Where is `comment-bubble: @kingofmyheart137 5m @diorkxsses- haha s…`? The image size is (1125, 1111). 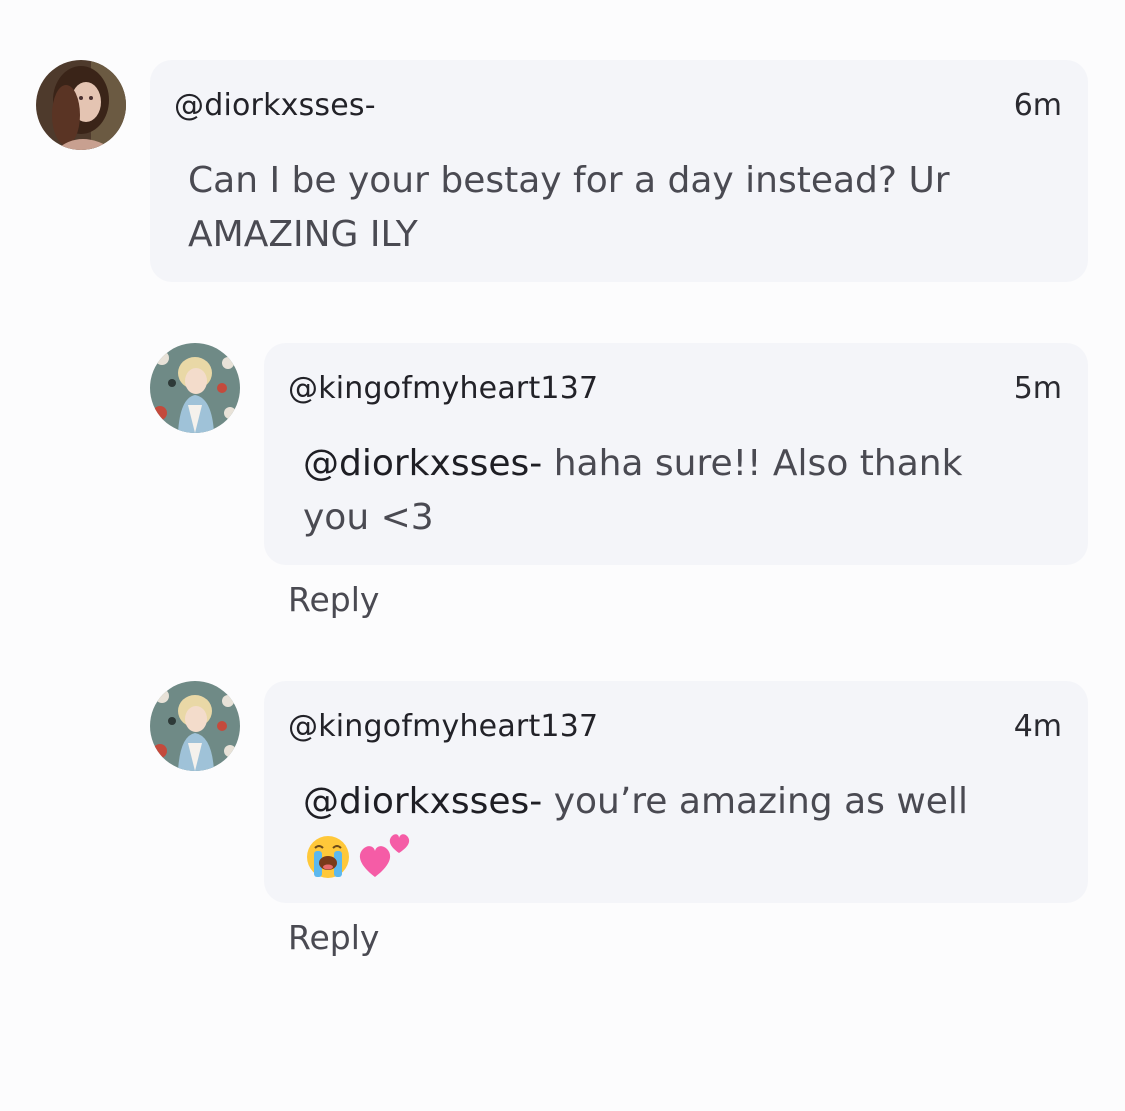 comment-bubble: @kingofmyheart137 5m @diorkxsses- haha s… is located at coordinates (676, 454).